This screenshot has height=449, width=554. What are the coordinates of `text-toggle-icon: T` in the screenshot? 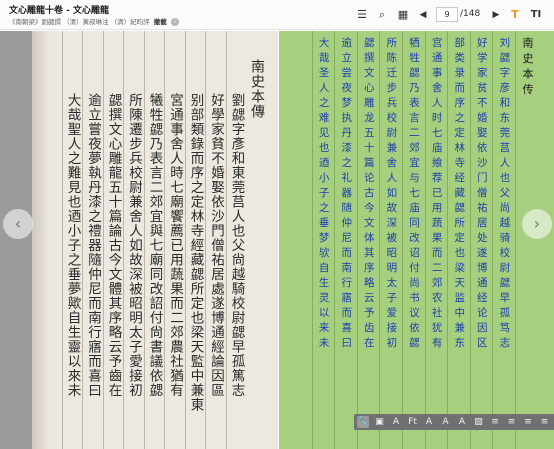 It's located at (515, 15).